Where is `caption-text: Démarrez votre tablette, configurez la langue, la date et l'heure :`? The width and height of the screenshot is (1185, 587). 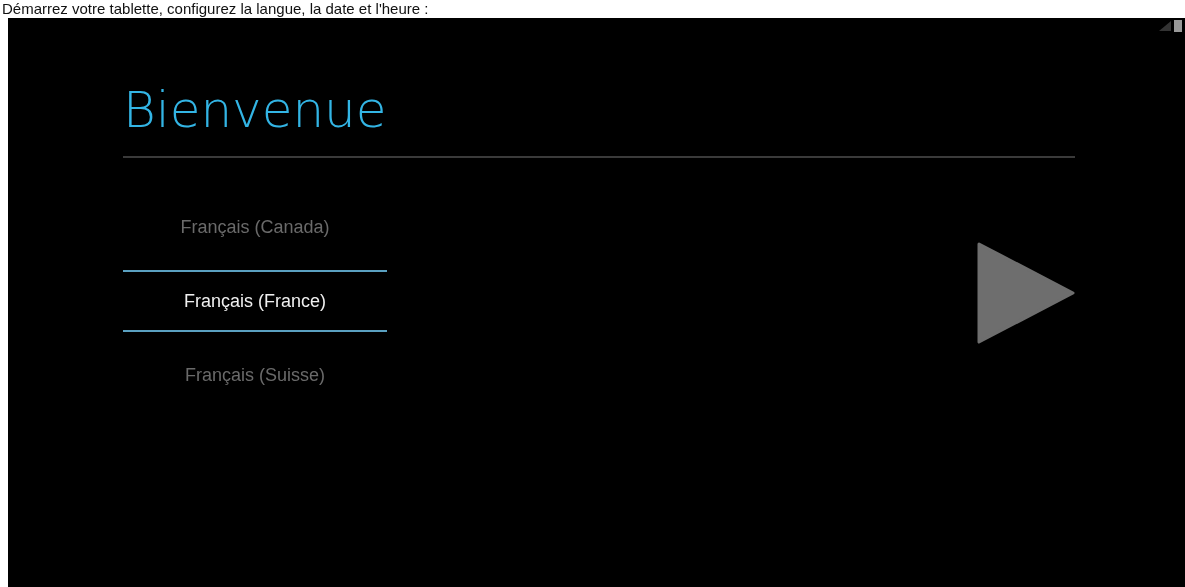
caption-text: Démarrez votre tablette, configurez la langue, la date et l'heure : is located at coordinates (216, 9).